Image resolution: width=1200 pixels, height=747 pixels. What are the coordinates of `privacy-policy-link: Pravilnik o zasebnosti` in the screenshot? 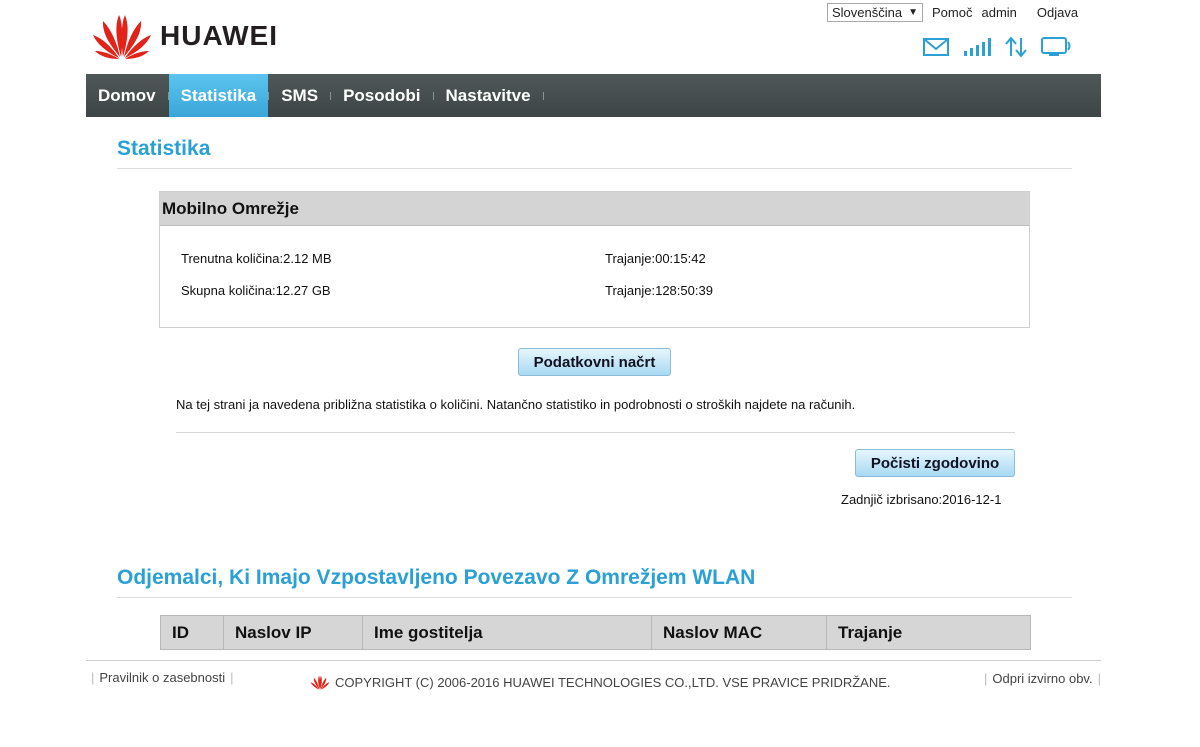 It's located at (162, 677).